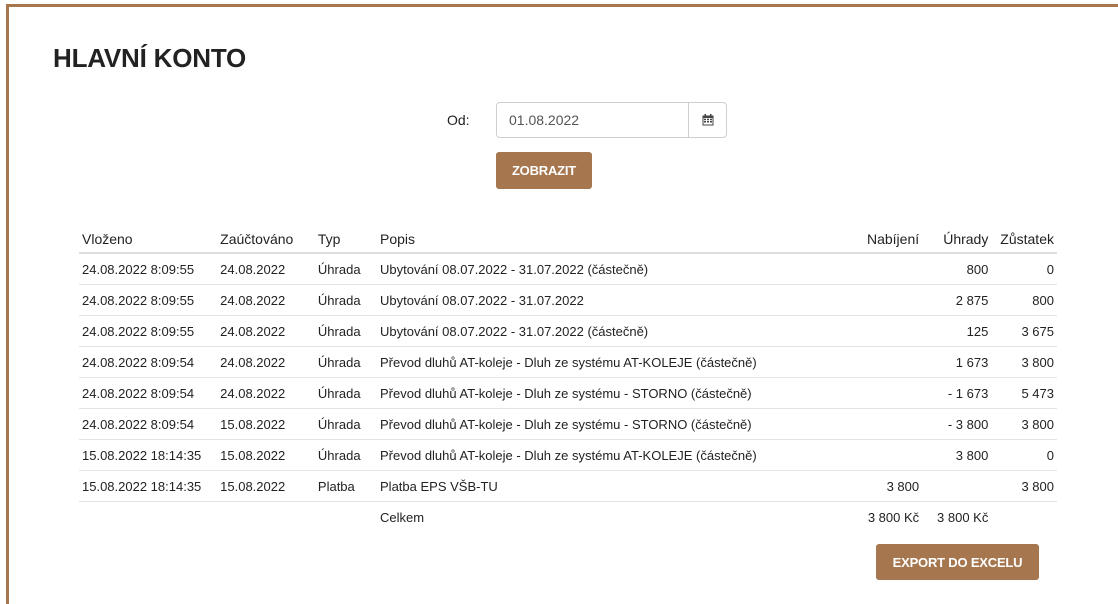 This screenshot has width=1118, height=604. Describe the element at coordinates (963, 517) in the screenshot. I see `total-uhrady: 3 800 Kč` at that location.